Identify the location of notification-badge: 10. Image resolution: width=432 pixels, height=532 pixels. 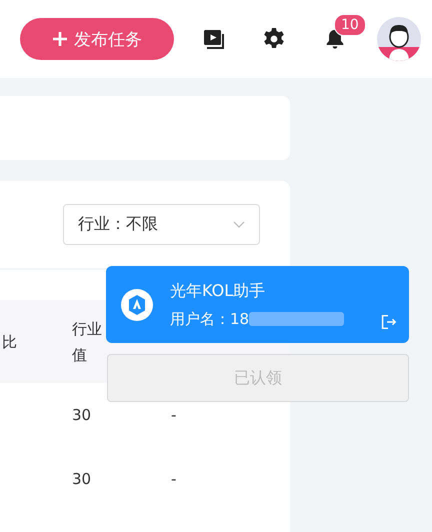
(350, 25).